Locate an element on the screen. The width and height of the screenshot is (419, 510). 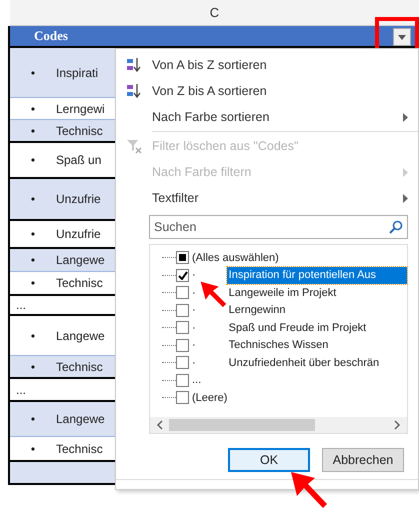
menu-item: Nach Farbe sortieren is located at coordinates (267, 117).